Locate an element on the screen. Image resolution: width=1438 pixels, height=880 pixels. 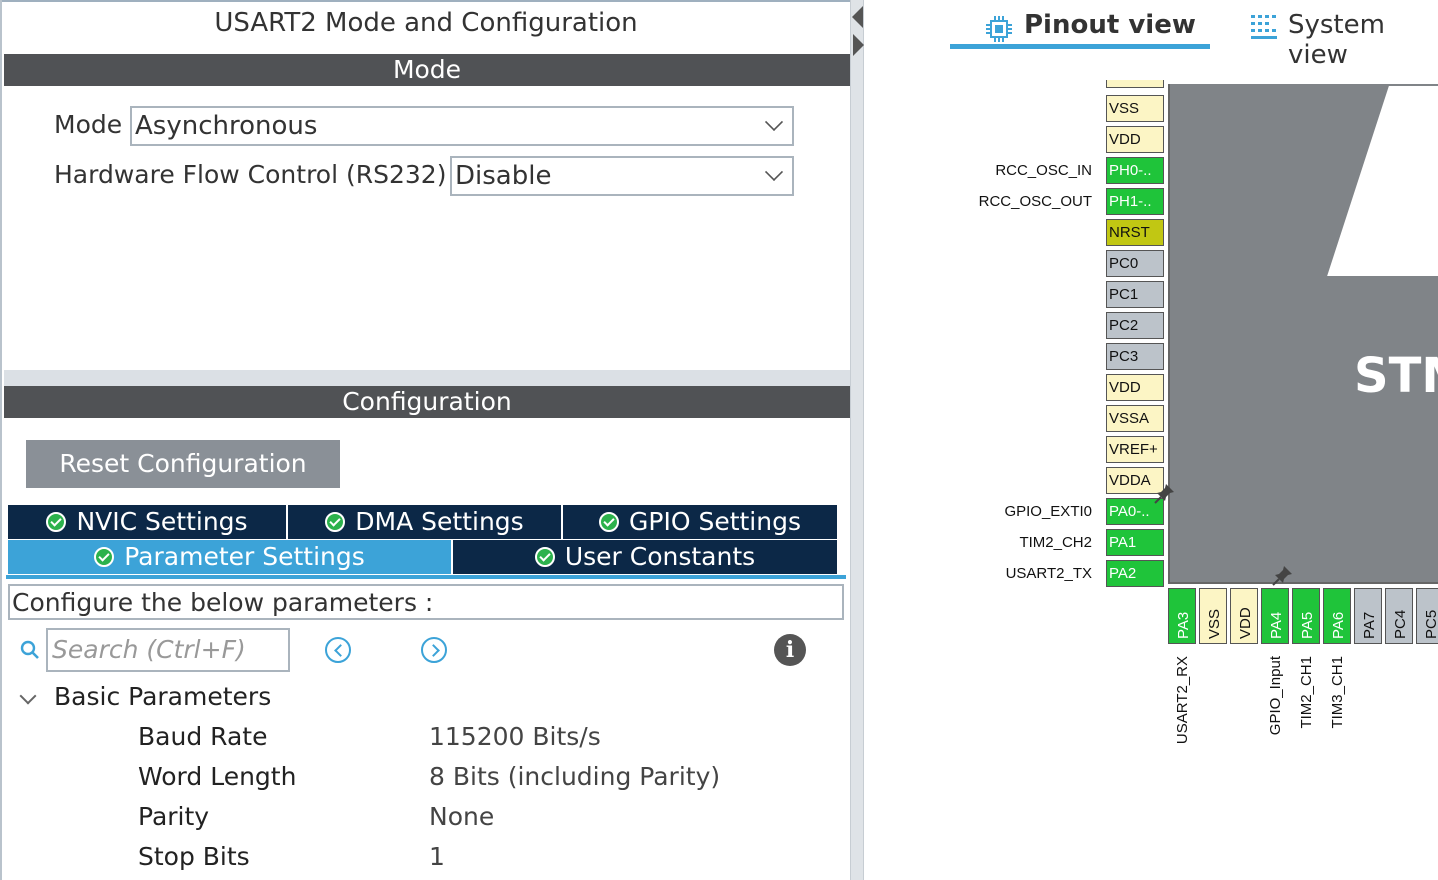
tab-parameter-settings: Parameter Settings is located at coordinates (229, 557).